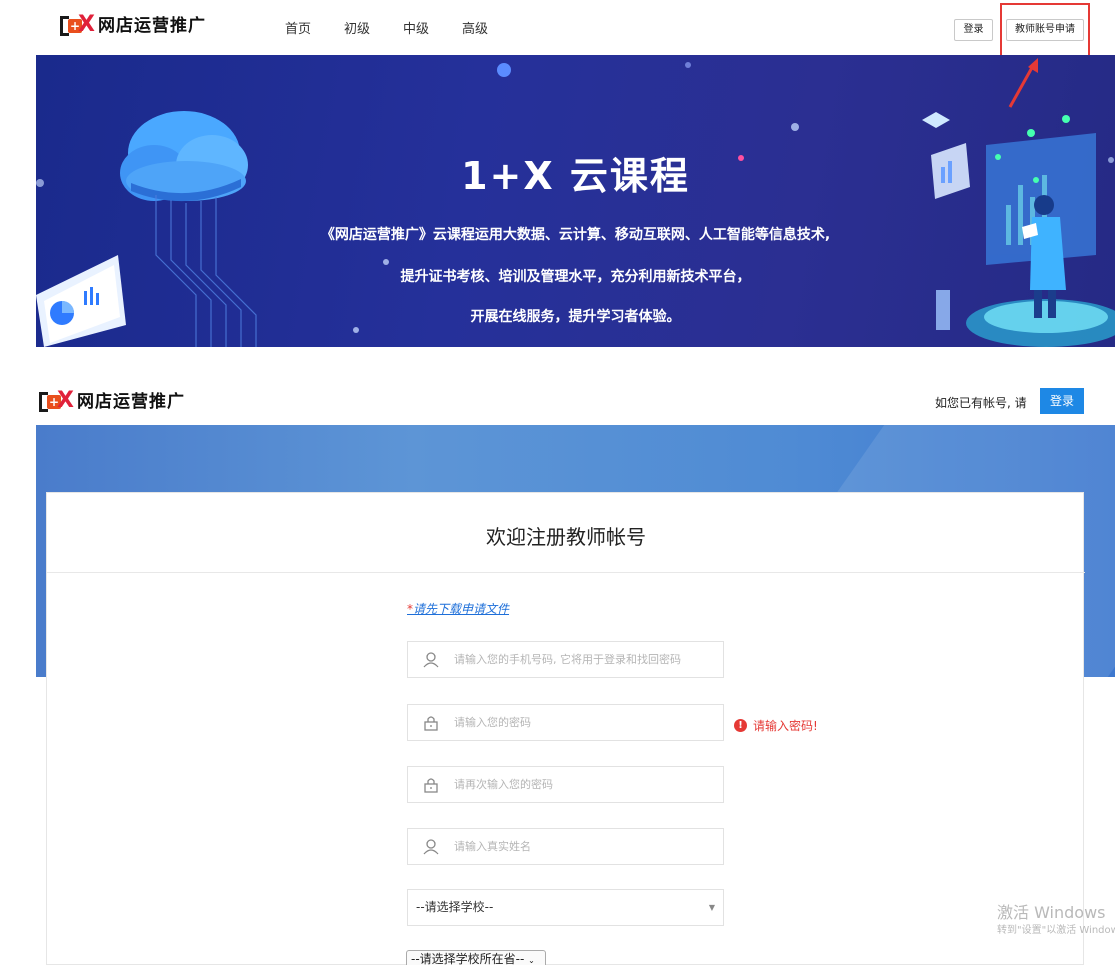  What do you see at coordinates (557, 28) in the screenshot?
I see `site-header: + X 网店运营推广 首页 初级 中级 高级 登录 教师账号申请` at bounding box center [557, 28].